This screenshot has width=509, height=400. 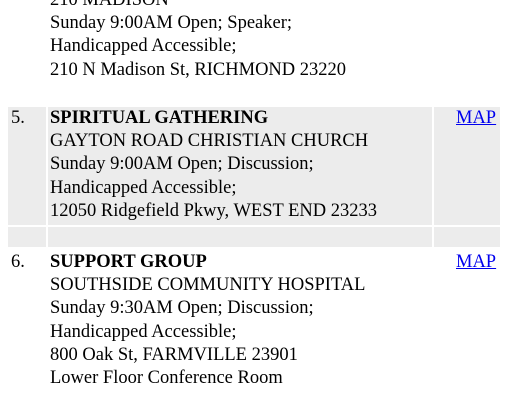 I want to click on meeting-schedule: Sunday 9:00AM Open; Speaker;, so click(x=171, y=23).